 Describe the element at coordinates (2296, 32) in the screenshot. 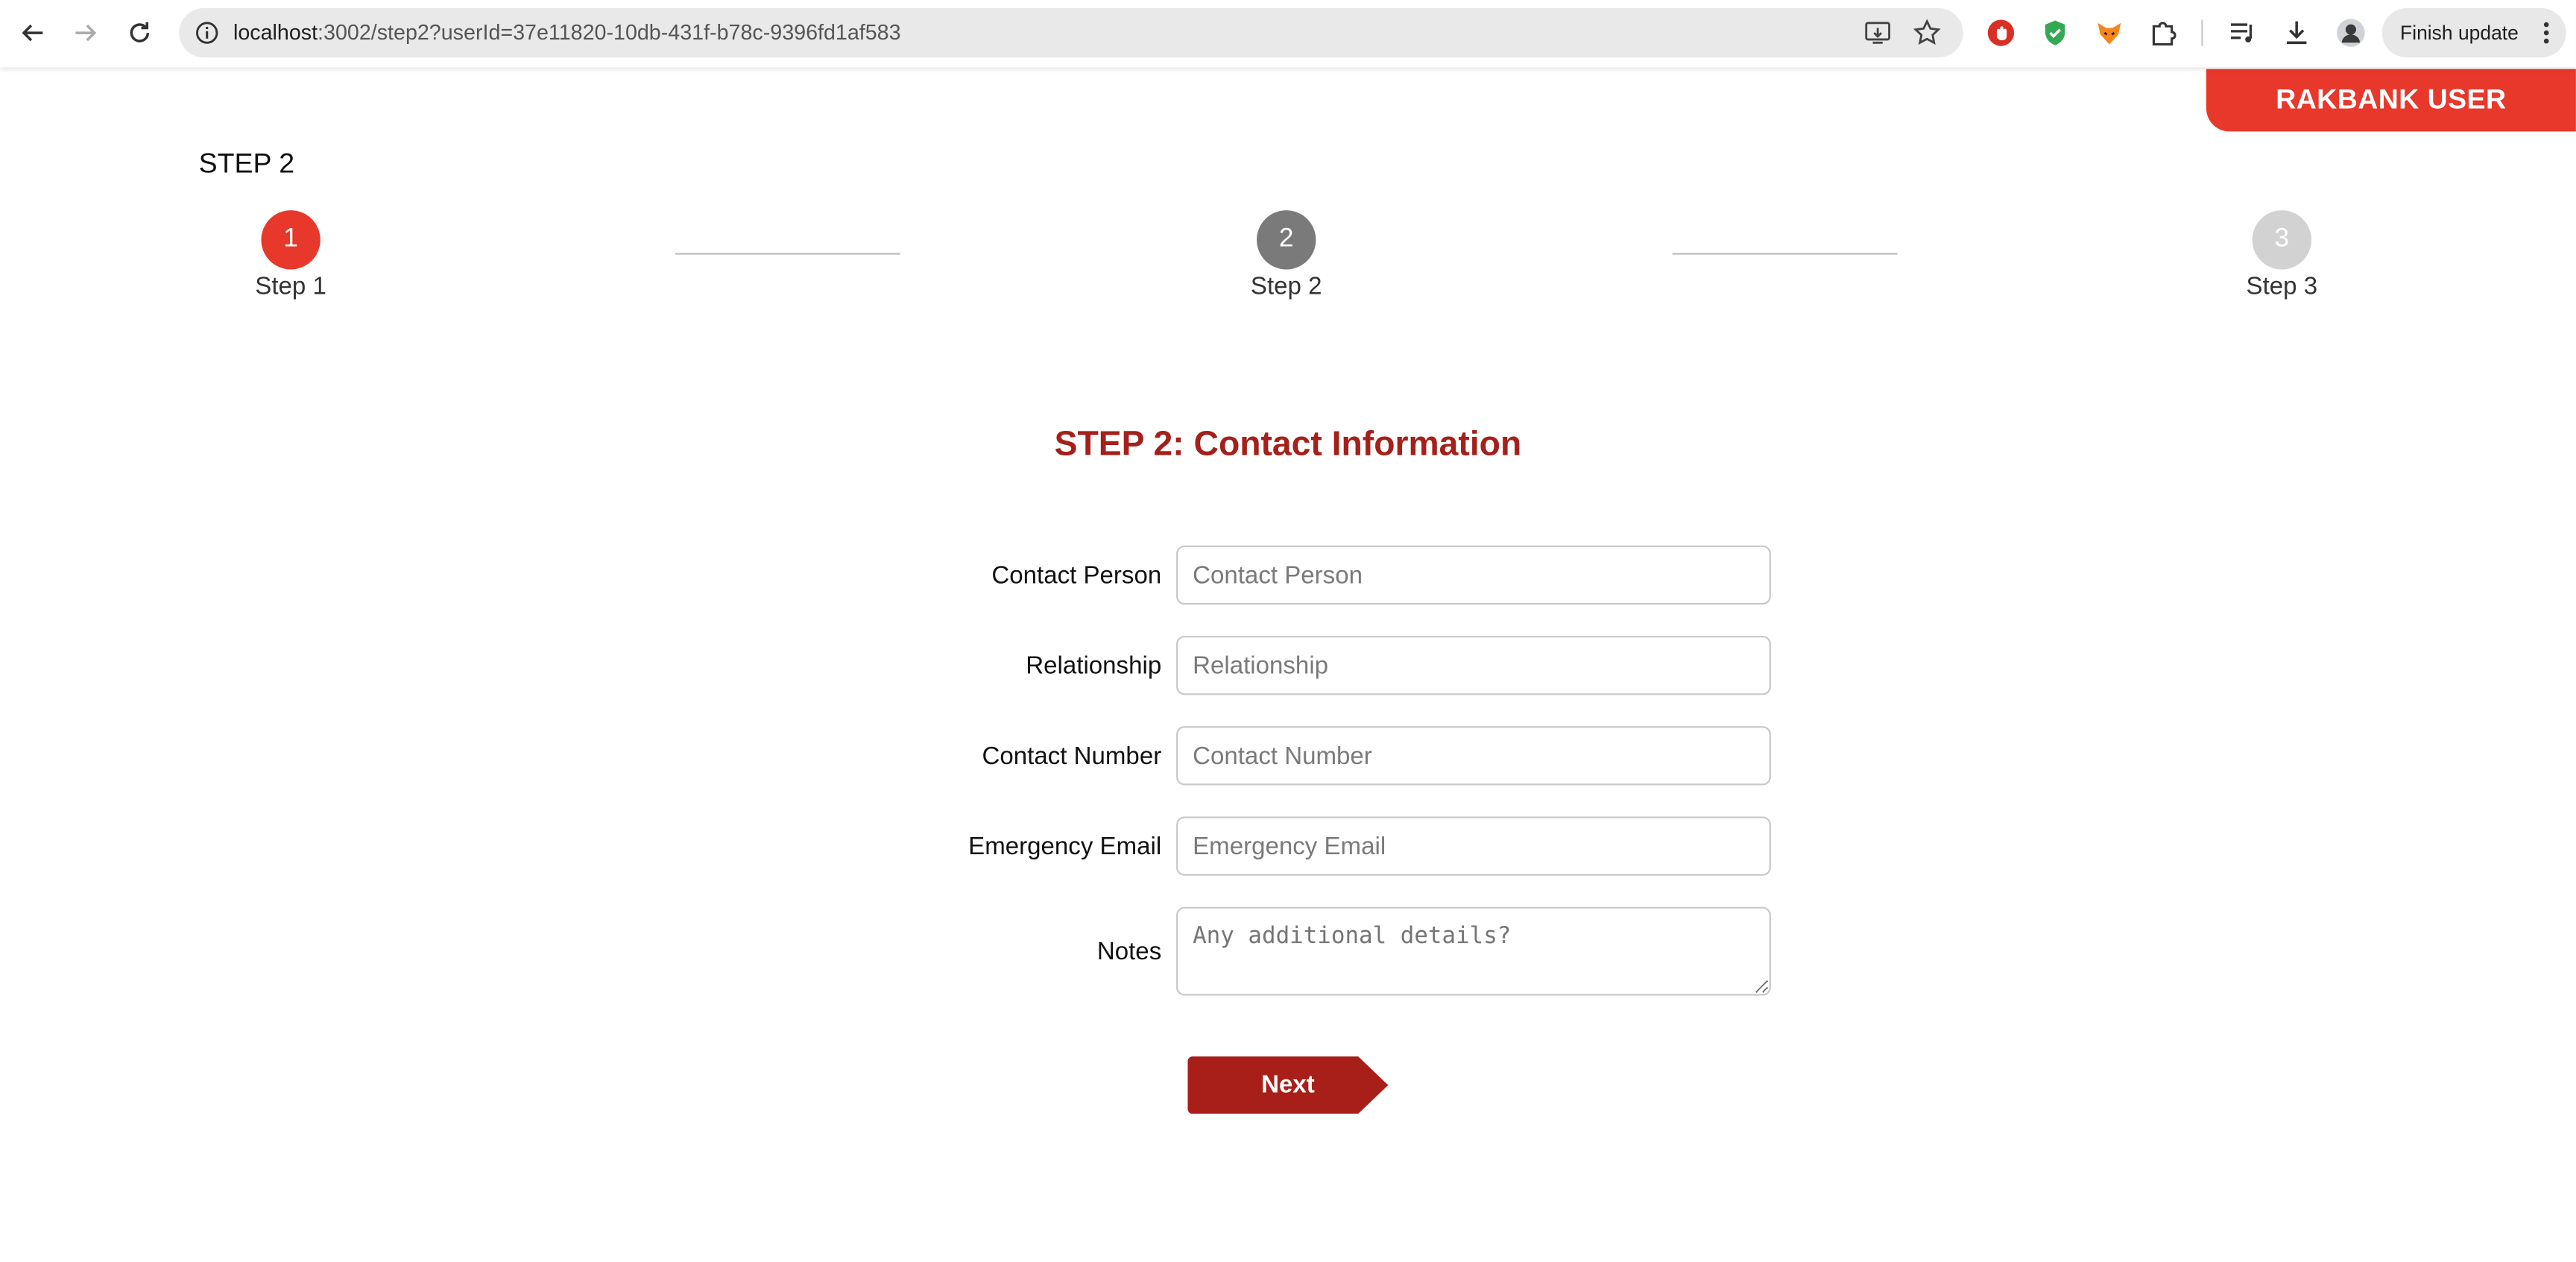

I see `download-icon` at that location.